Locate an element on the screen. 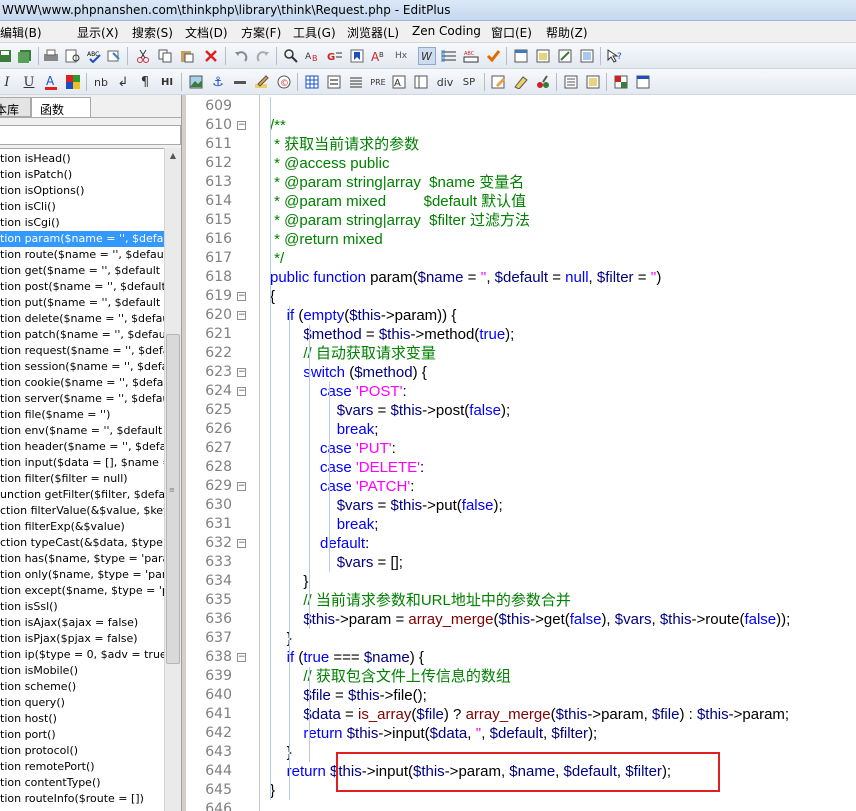 This screenshot has width=856, height=811. code-line: if (empty($this->param)) { is located at coordinates (363, 315).